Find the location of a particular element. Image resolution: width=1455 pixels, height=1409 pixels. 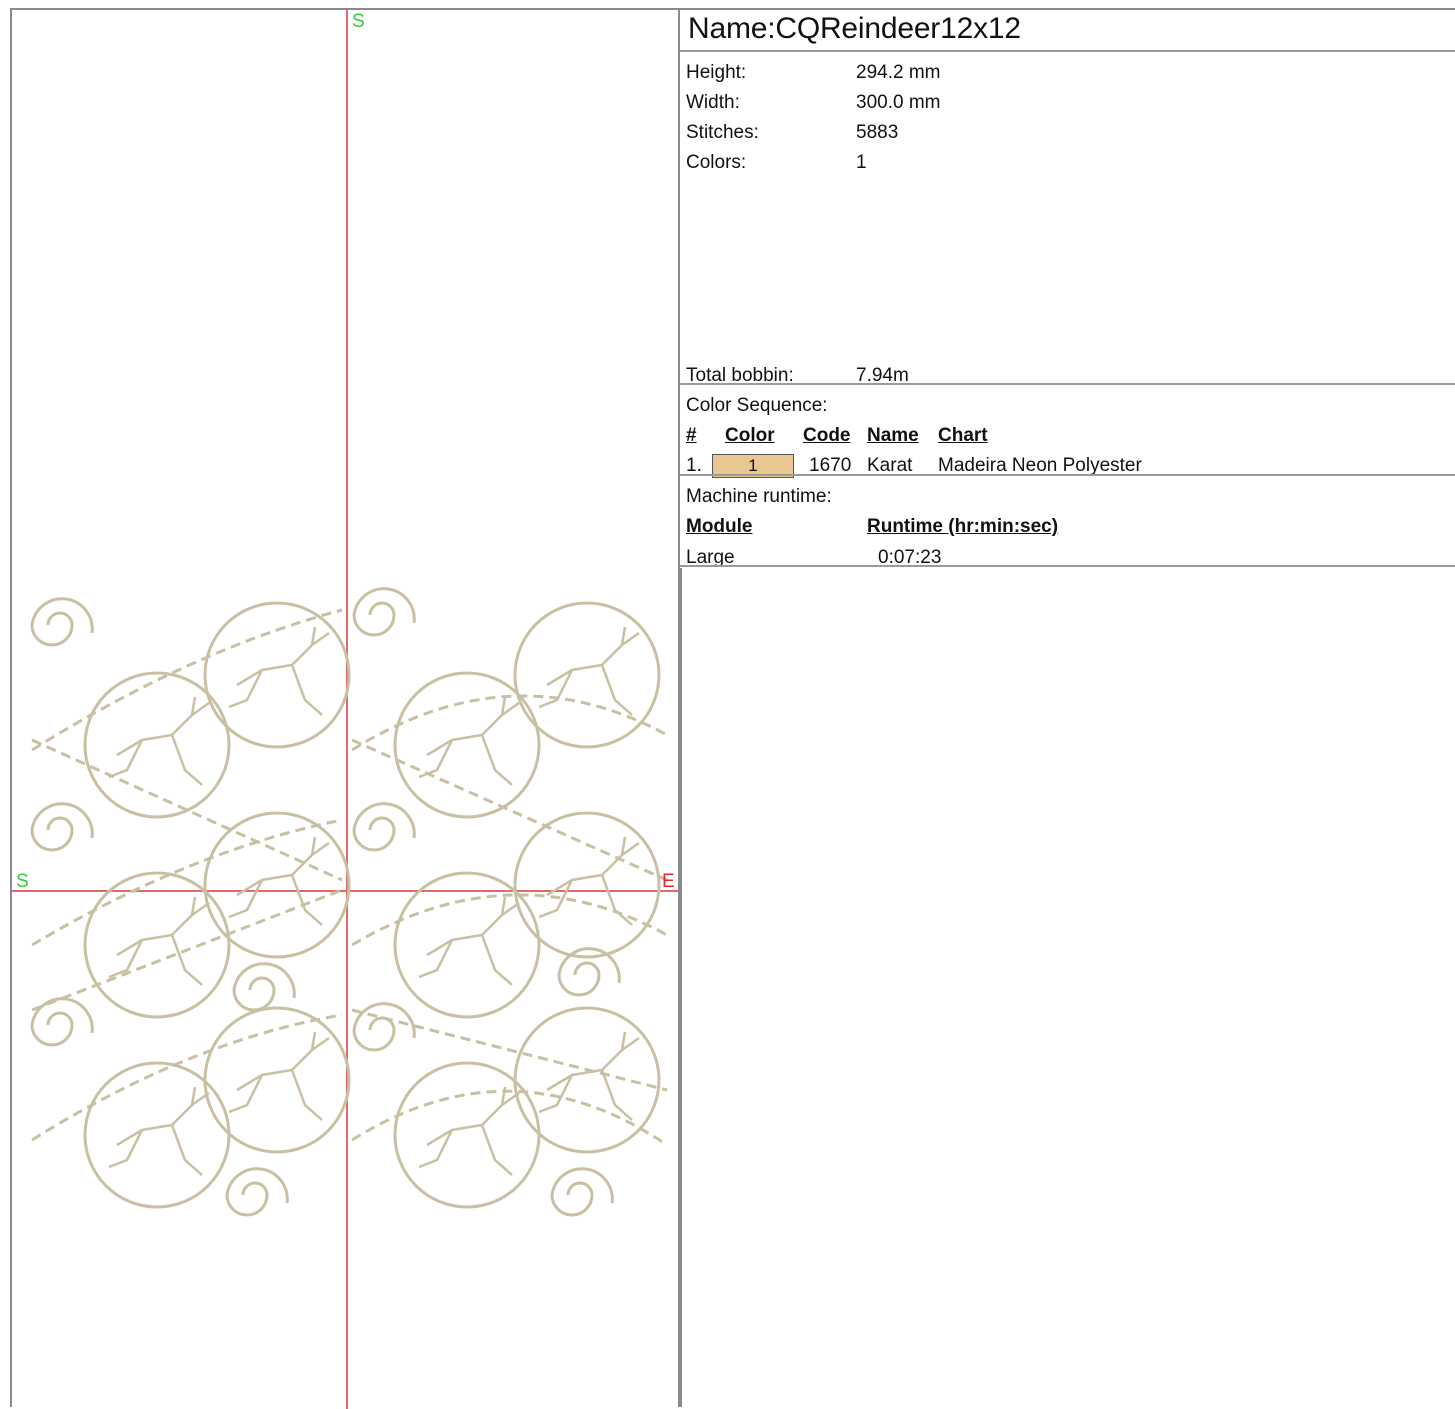

stat-label-width: Width: is located at coordinates (713, 102).